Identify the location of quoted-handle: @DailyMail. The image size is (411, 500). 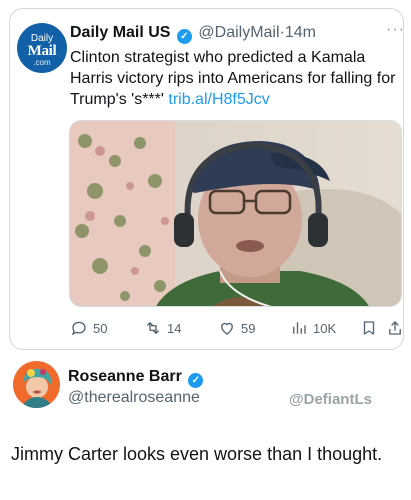
(238, 32).